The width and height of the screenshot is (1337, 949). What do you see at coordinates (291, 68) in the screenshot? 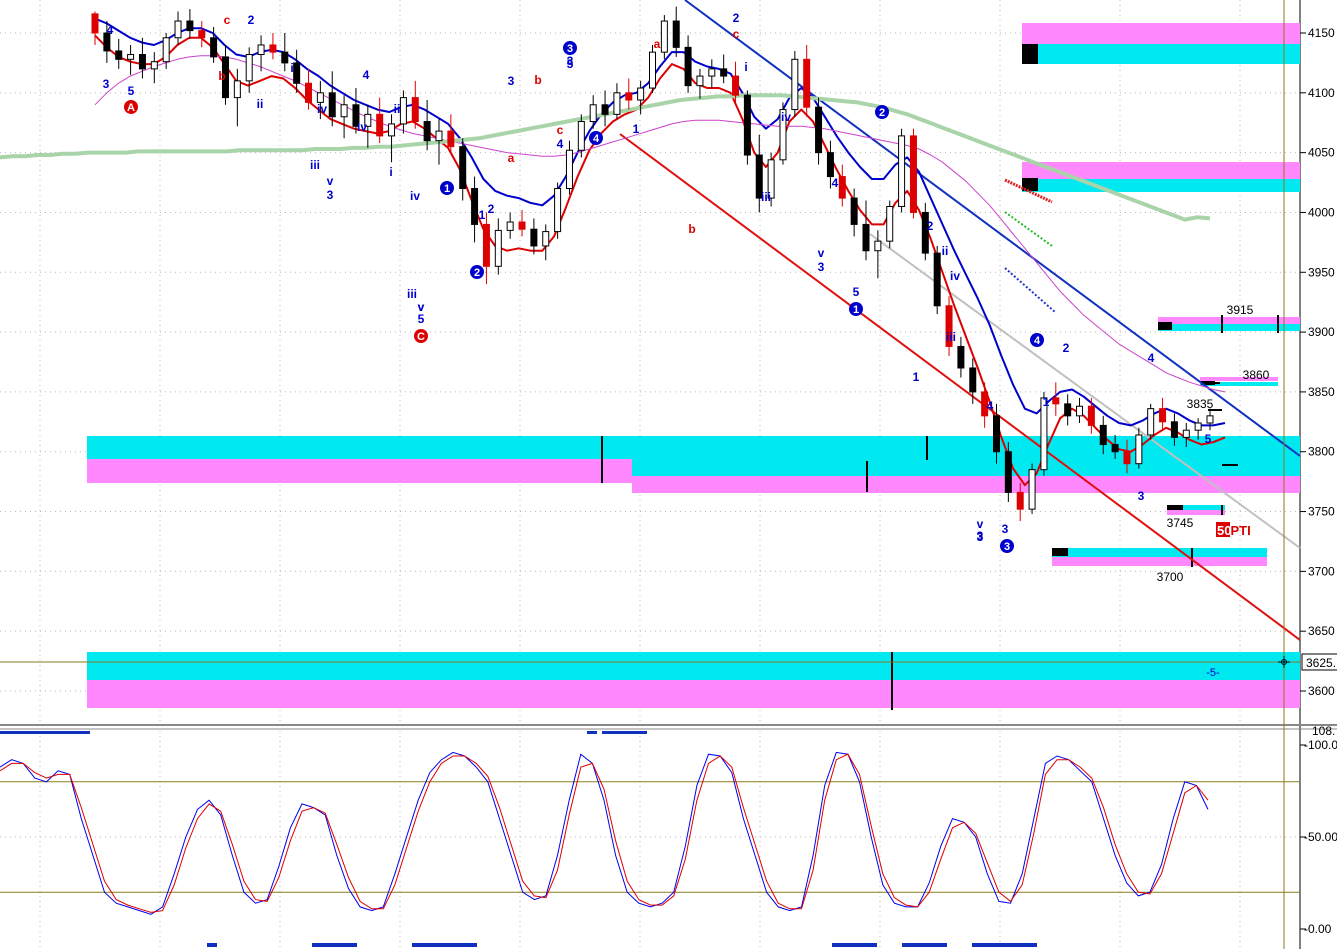
I see `wave-label: i` at bounding box center [291, 68].